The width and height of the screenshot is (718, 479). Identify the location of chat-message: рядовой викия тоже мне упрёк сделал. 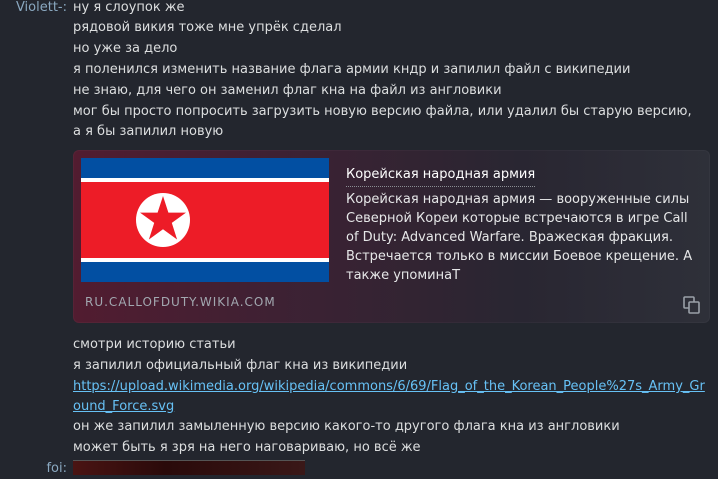
(207, 27).